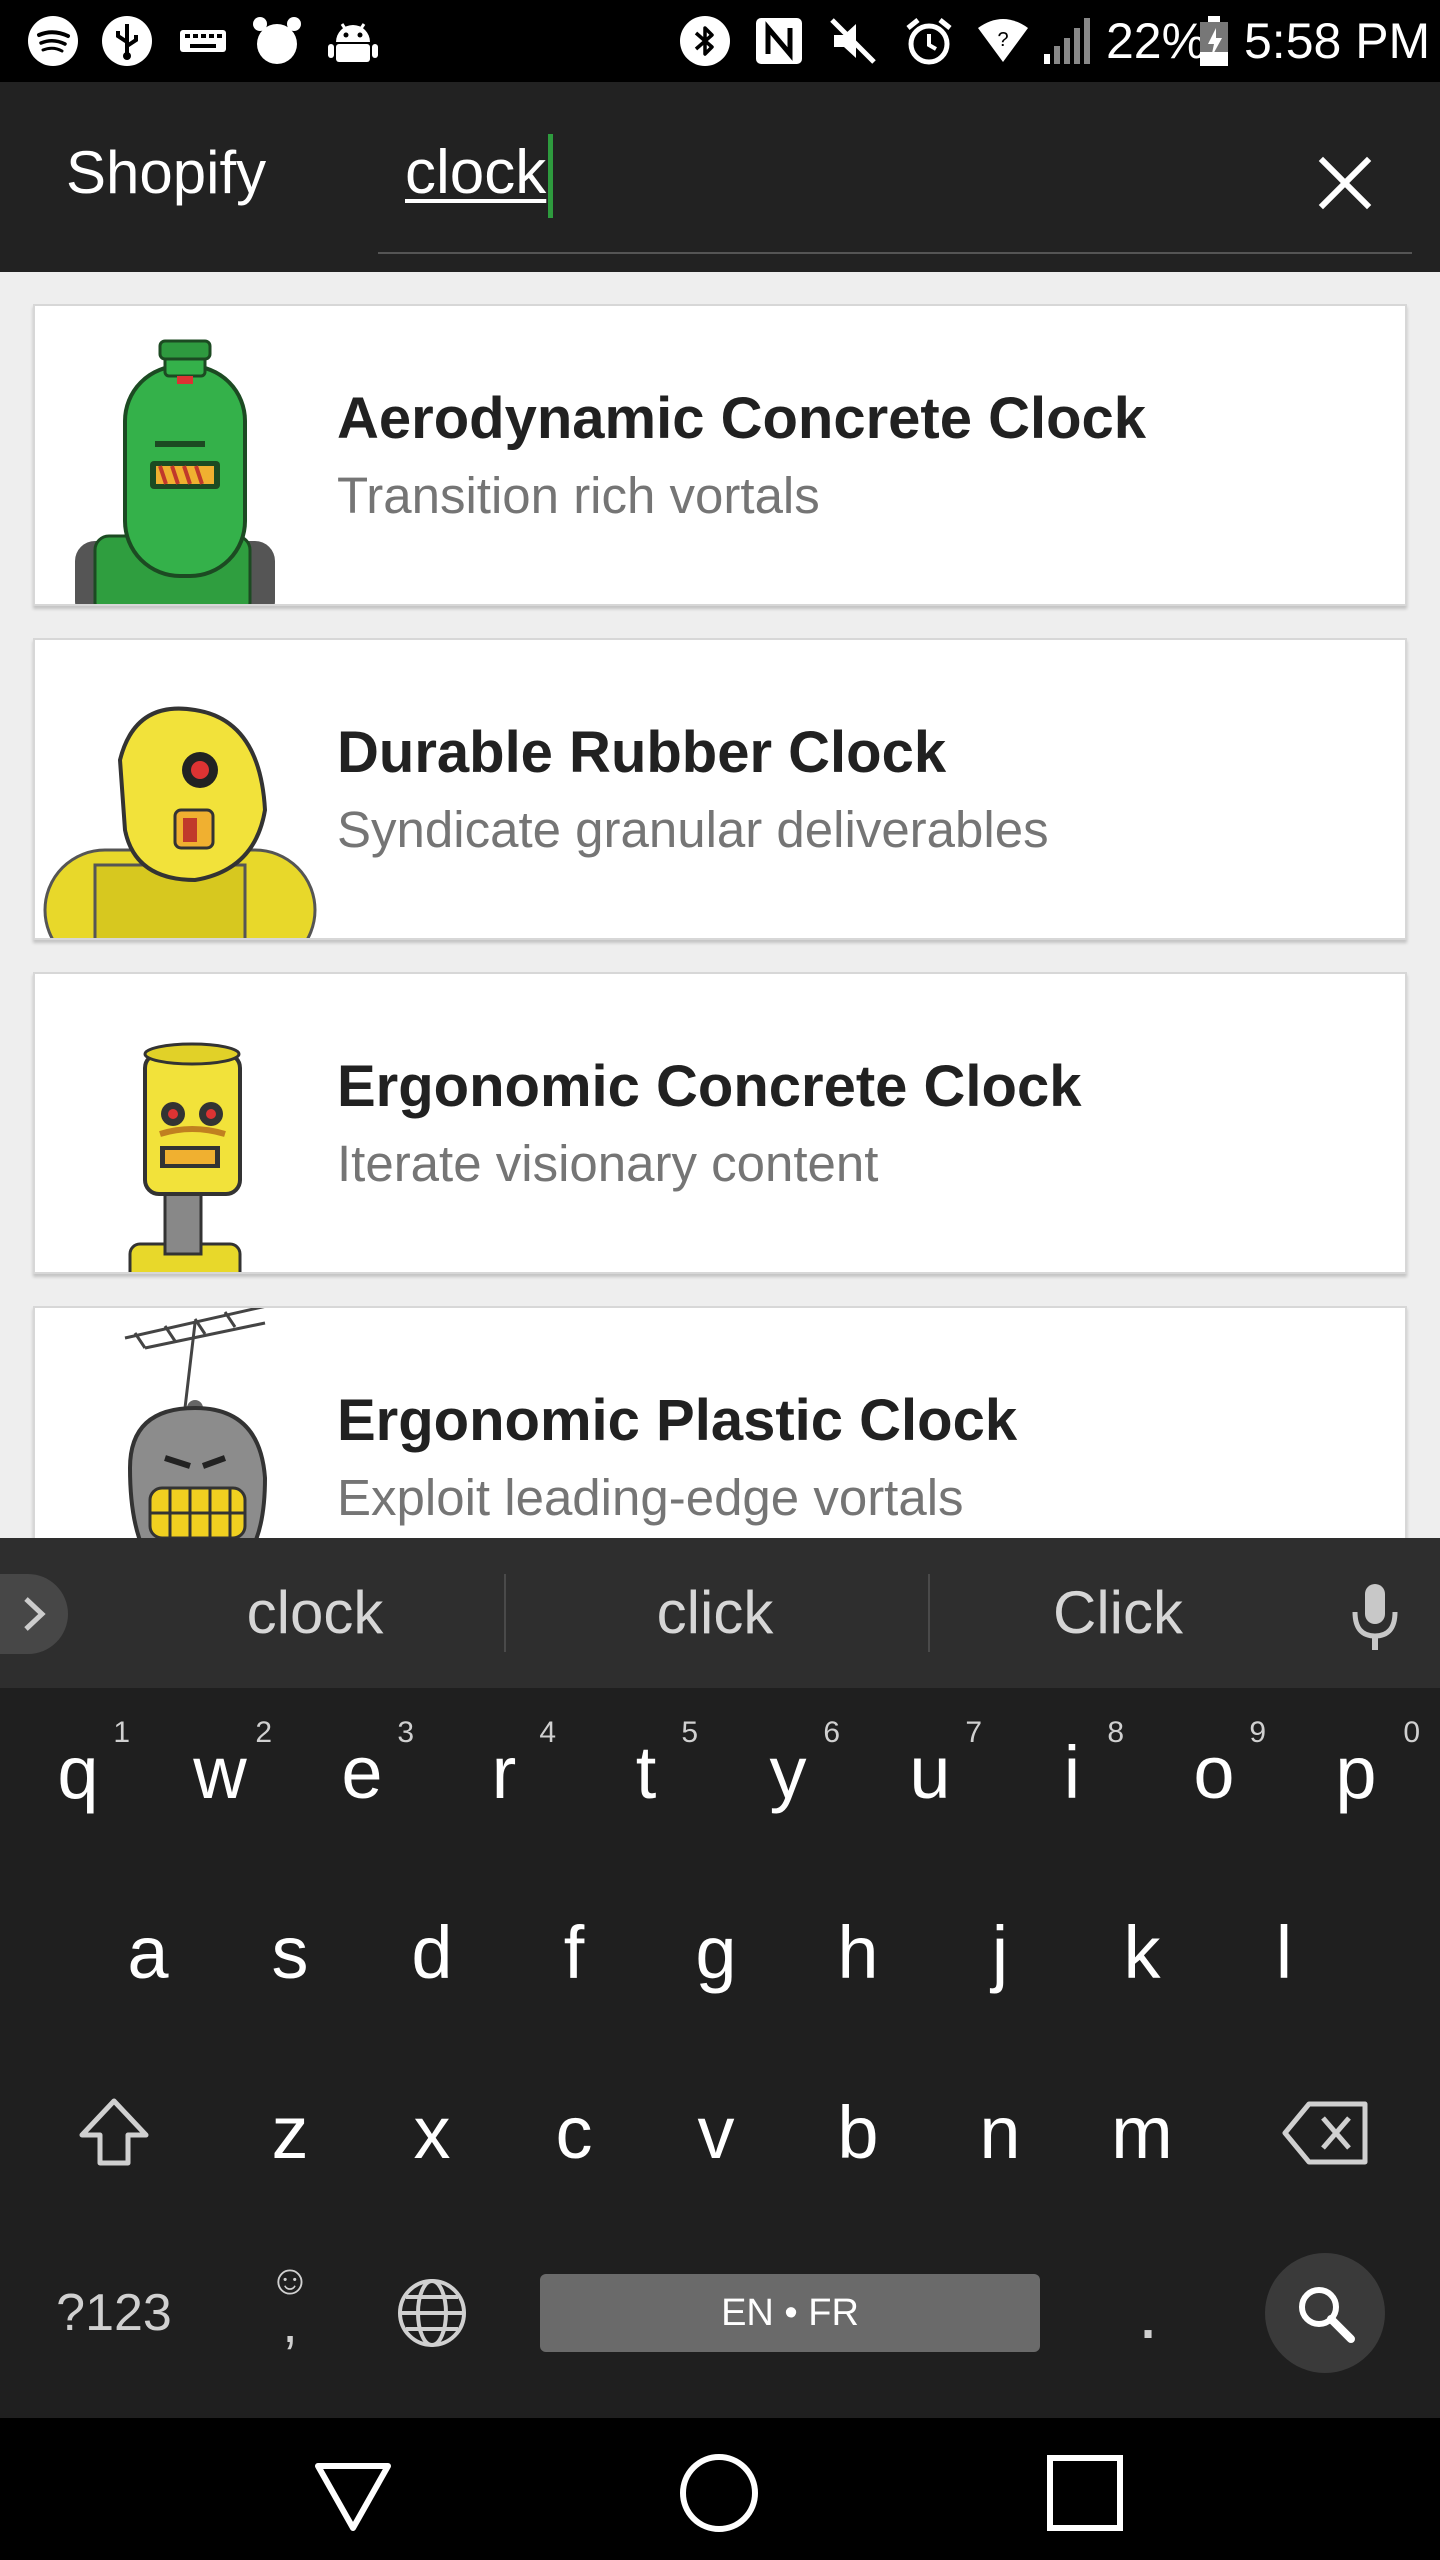 The width and height of the screenshot is (1440, 2560). I want to click on key-label: q, so click(78, 1772).